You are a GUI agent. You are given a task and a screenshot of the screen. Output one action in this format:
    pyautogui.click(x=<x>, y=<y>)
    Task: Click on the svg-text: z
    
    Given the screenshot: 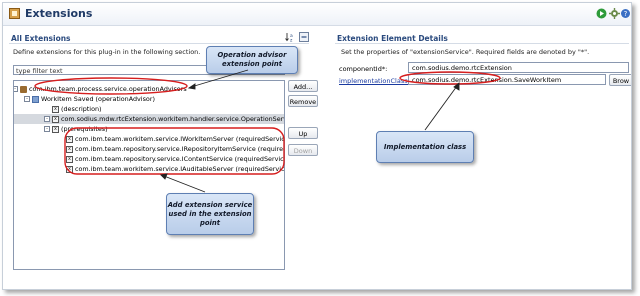 What is the action you would take?
    pyautogui.click(x=291, y=41)
    